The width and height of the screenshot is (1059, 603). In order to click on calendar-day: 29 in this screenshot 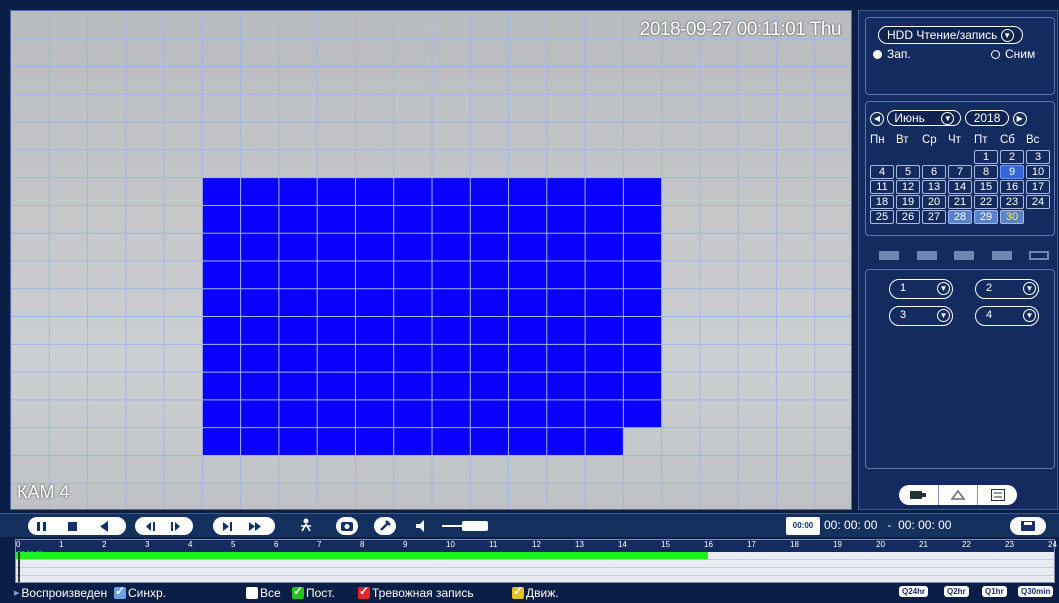, I will do `click(986, 217)`.